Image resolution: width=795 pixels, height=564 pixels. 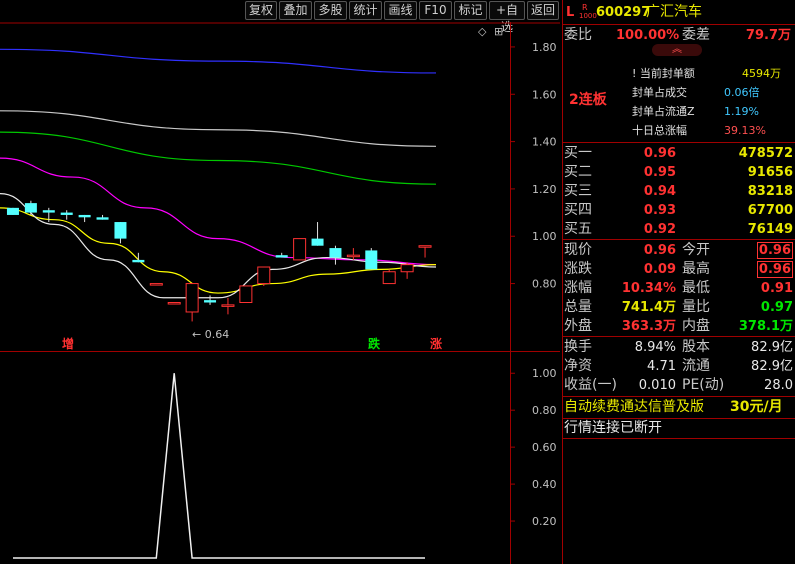 I want to click on limit-up-label: ! 当前封单额, so click(x=663, y=73).